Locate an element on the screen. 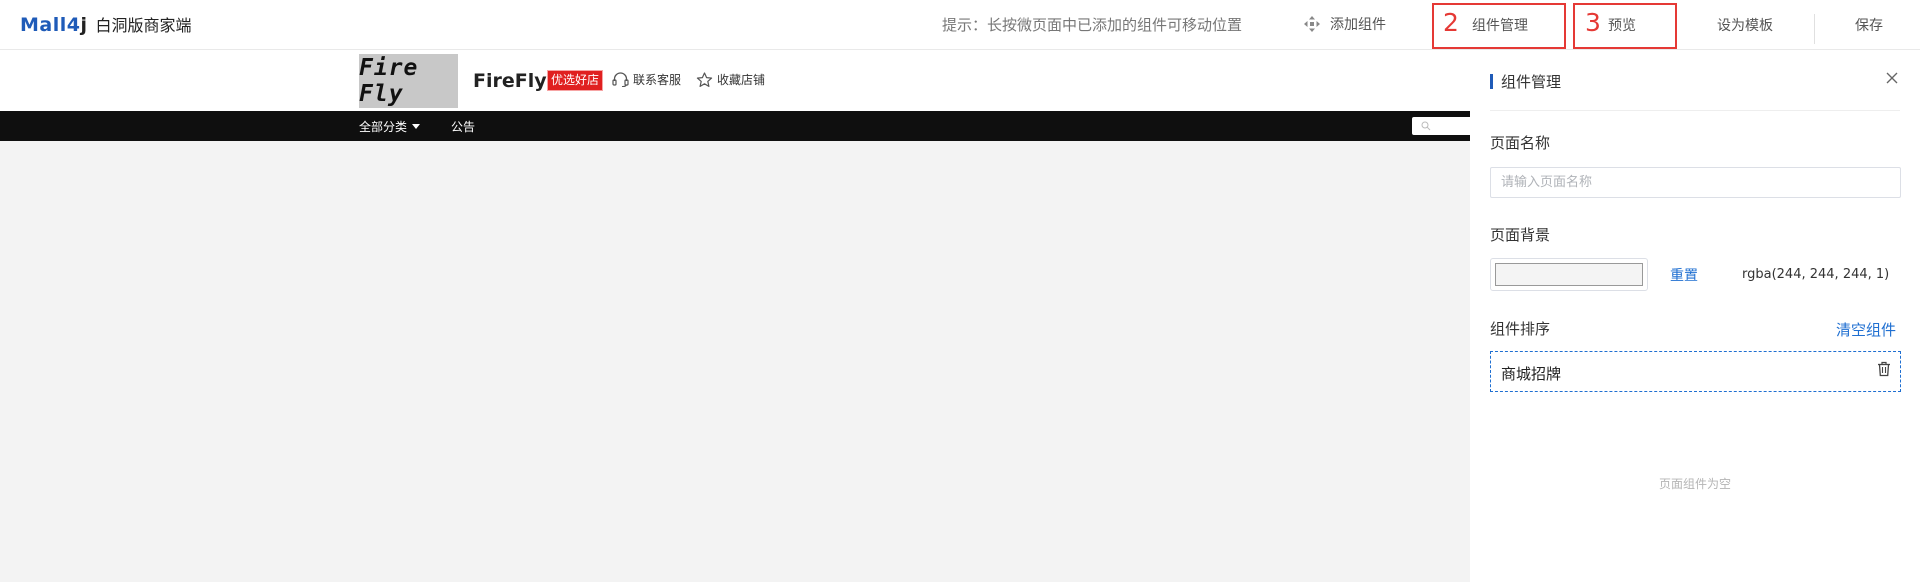  clear-components-button: 清空组件 is located at coordinates (1866, 329).